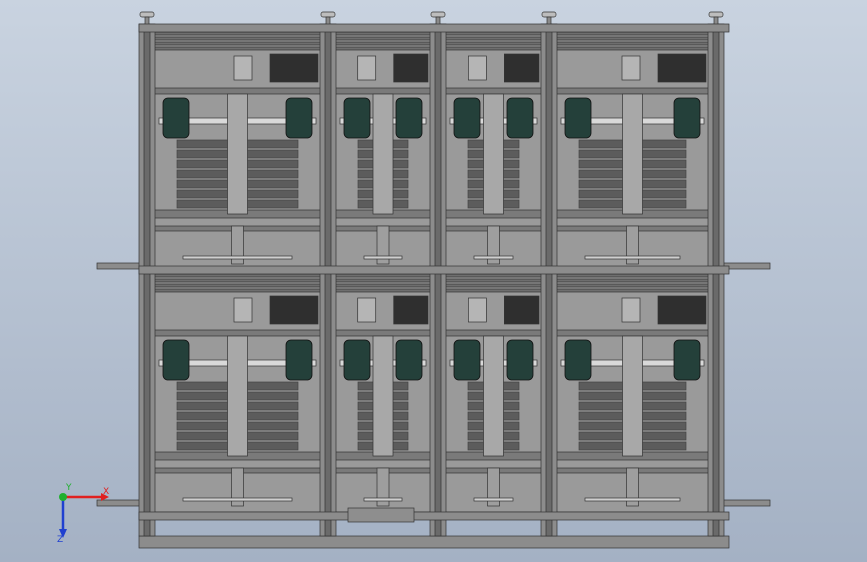 The width and height of the screenshot is (867, 562). I want to click on side-bracket-left-lower, so click(120, 503).